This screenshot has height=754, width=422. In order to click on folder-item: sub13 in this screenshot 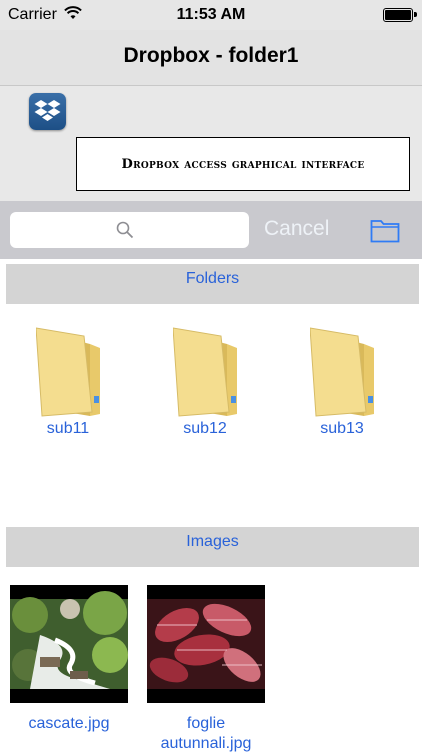, I will do `click(342, 386)`.